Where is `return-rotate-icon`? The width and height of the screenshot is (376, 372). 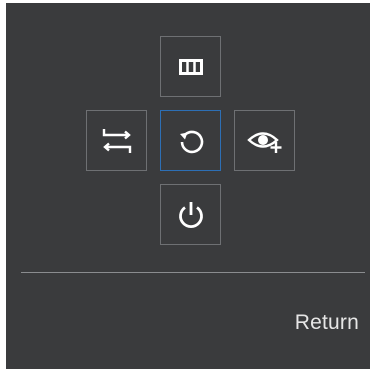 return-rotate-icon is located at coordinates (191, 141).